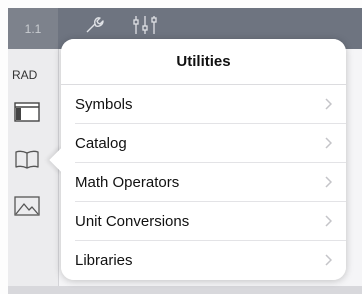 This screenshot has width=362, height=294. I want to click on menu-item-label: Unit Conversions, so click(132, 221).